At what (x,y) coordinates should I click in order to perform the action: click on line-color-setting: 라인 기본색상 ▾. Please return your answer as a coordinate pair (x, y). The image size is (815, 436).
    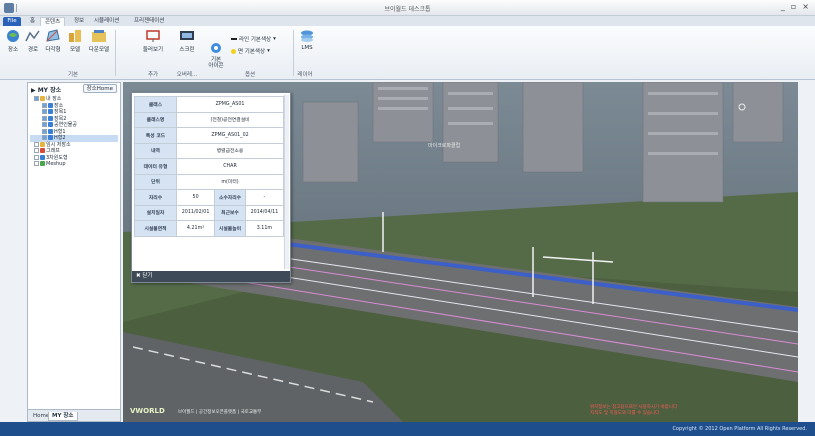
    Looking at the image, I should click on (253, 39).